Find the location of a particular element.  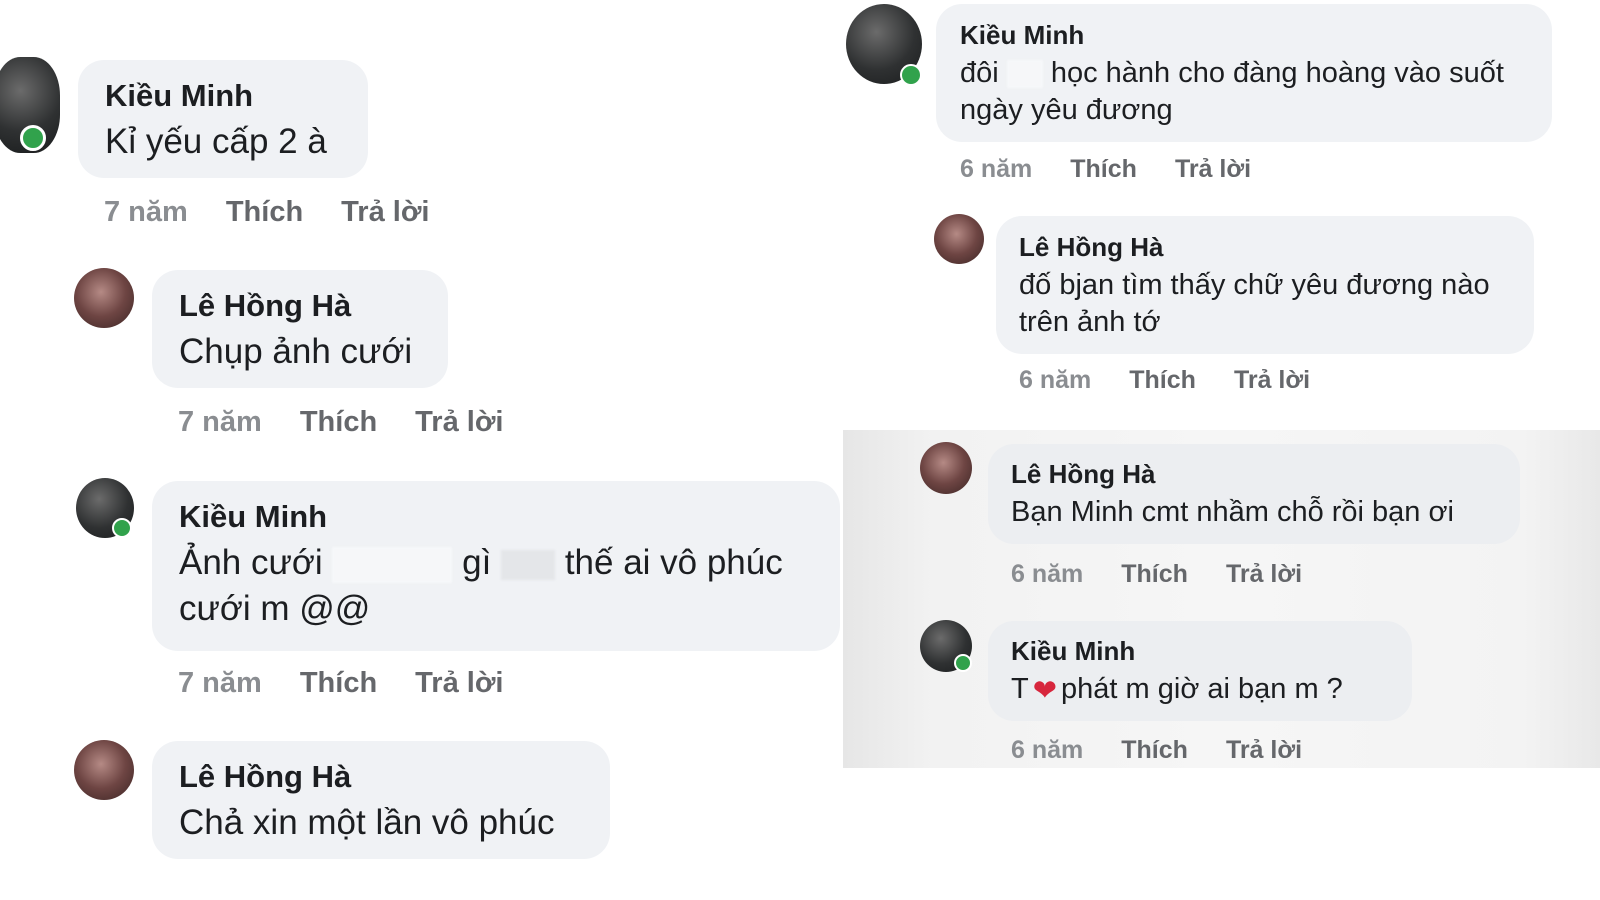

comment-bubble: Lê Hồng Hà Chả xin một lần vô phúc is located at coordinates (381, 800).